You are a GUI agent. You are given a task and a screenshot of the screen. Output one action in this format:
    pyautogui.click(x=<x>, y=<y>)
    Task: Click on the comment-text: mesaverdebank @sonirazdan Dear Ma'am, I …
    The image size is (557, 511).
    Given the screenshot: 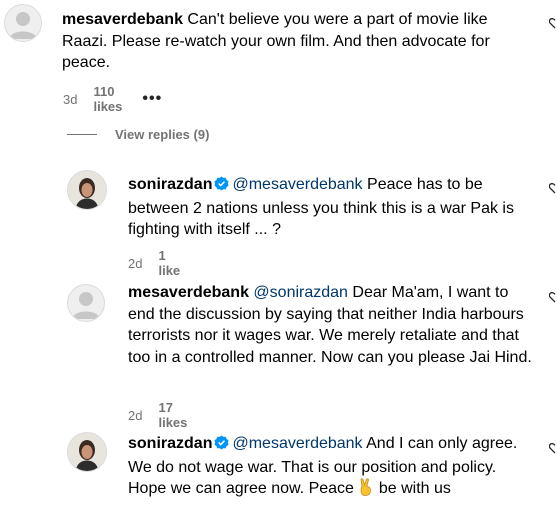 What is the action you would take?
    pyautogui.click(x=333, y=325)
    